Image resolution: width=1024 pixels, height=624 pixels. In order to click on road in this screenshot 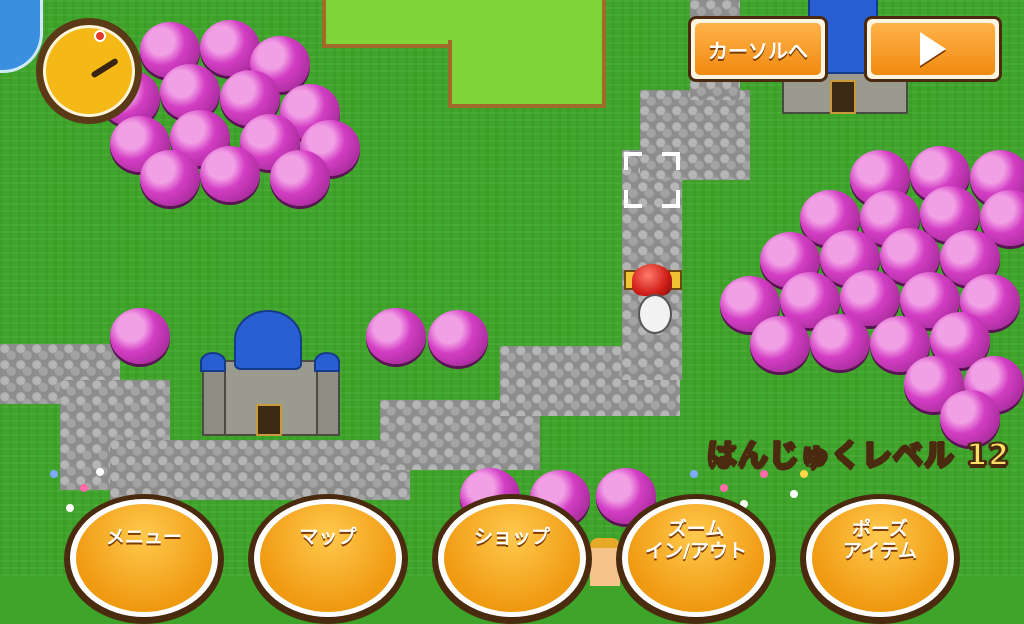, I will do `click(260, 470)`.